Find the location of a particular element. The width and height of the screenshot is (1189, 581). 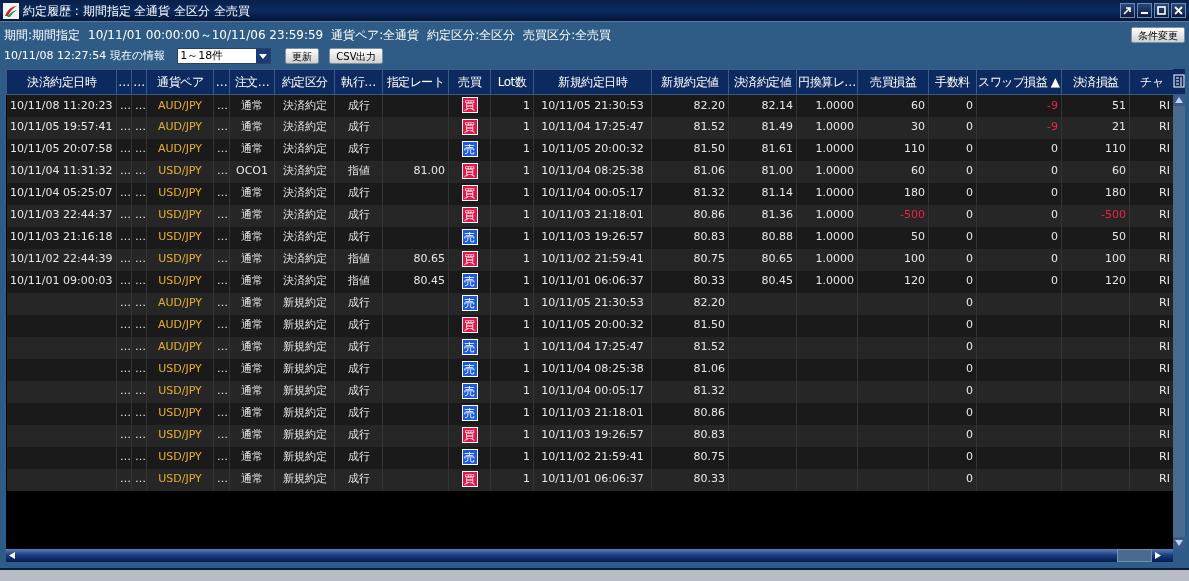

table-row: 10/11/02 22:44:39 … … USD/JPY … 通常 決済約定 指値 80.65 買 1 10/11/02 21:59:41 80.75 80.65 1.0000 100 0 0 100 RI is located at coordinates (590, 259).